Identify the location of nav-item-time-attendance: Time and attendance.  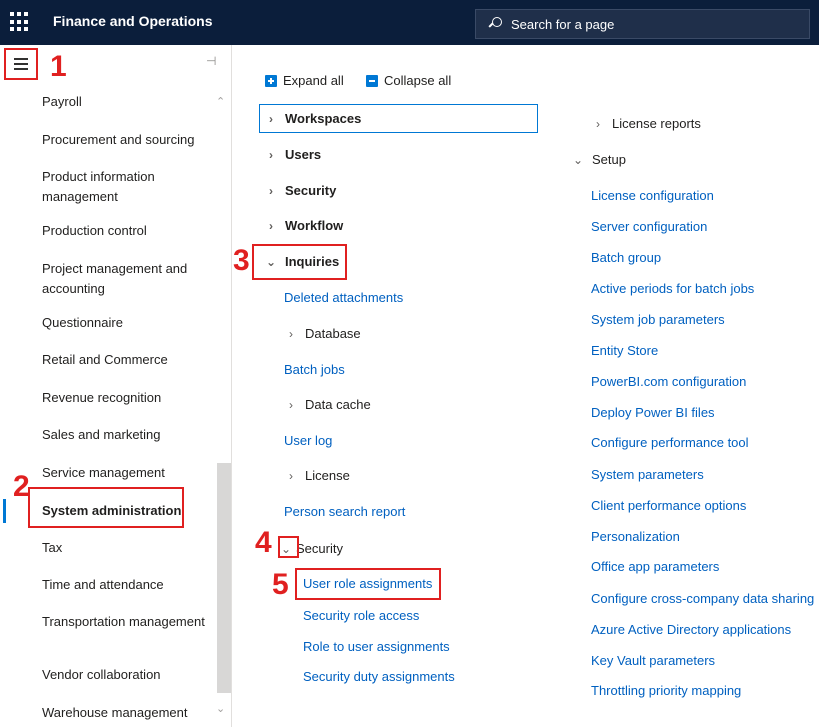
(124, 585).